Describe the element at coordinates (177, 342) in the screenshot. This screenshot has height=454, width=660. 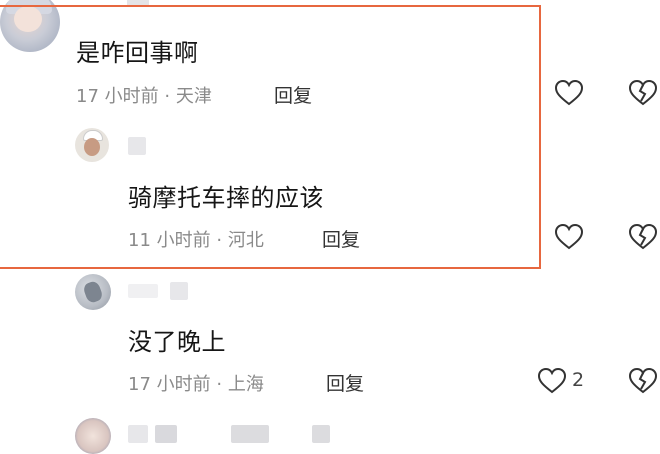
I see `comment-text: 没了晚上` at that location.